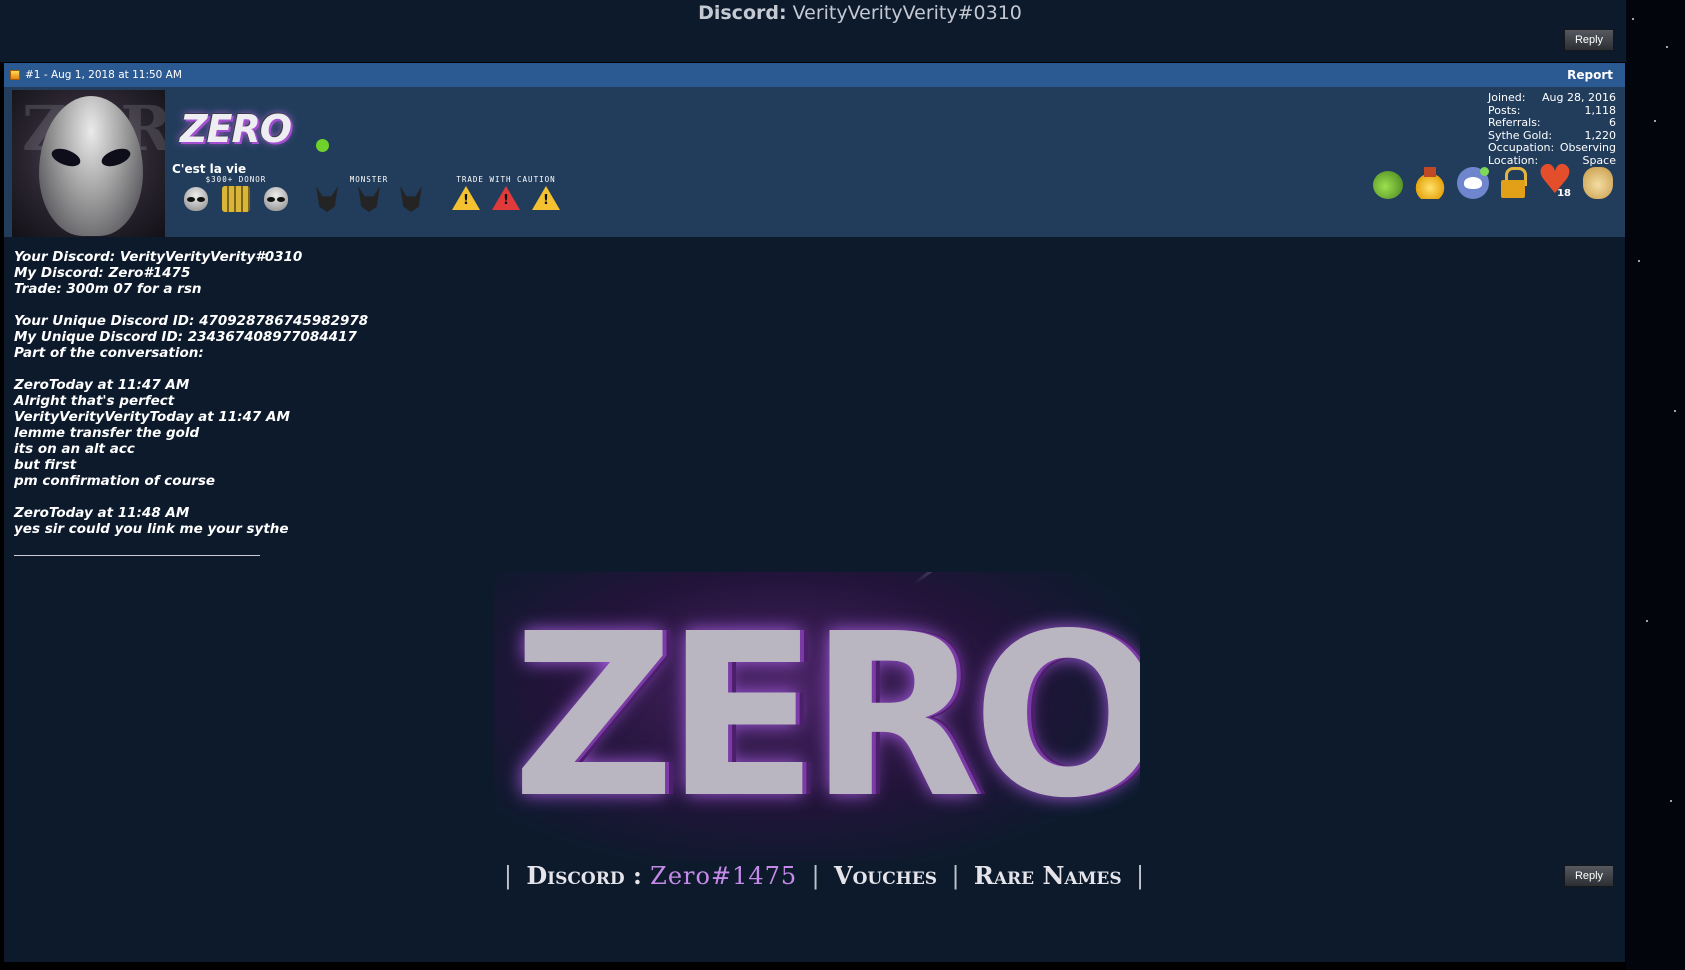 The image size is (1685, 970). I want to click on username: ZERO, so click(236, 129).